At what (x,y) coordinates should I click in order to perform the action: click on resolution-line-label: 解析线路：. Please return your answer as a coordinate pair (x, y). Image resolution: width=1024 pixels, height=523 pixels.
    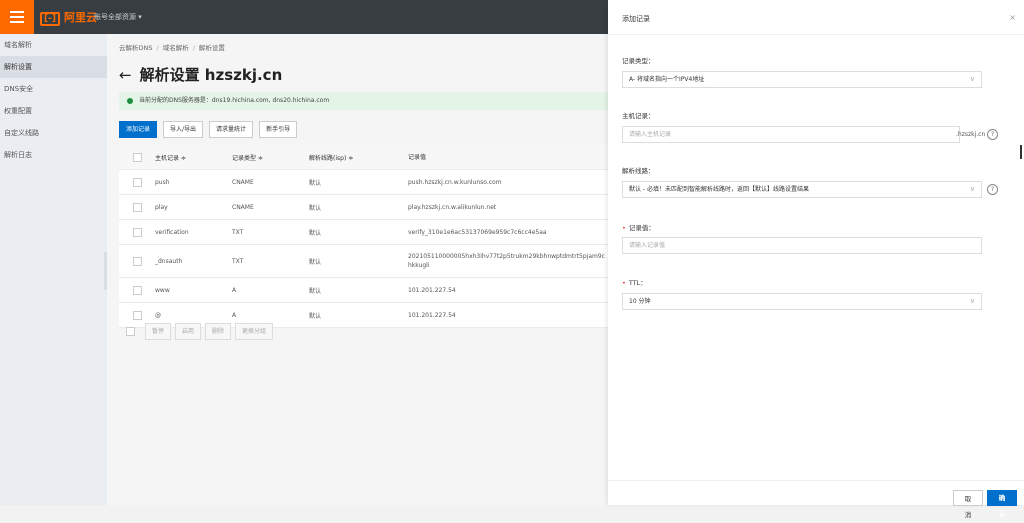
    Looking at the image, I should click on (638, 171).